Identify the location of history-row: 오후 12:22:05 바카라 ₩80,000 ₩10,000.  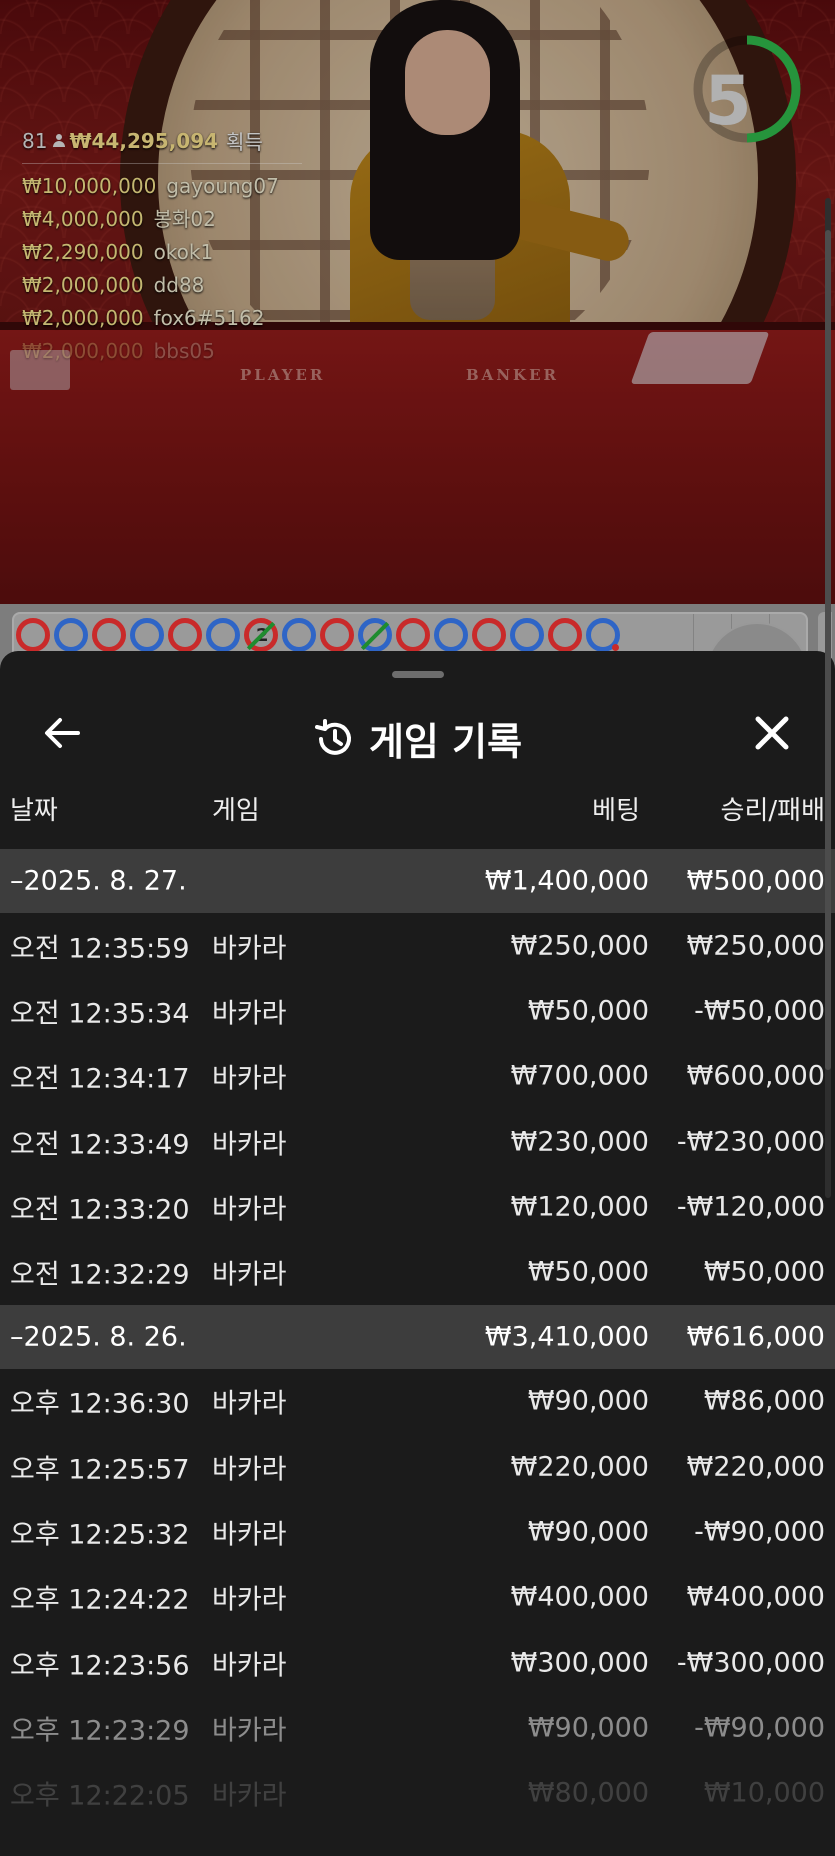
(417, 1793).